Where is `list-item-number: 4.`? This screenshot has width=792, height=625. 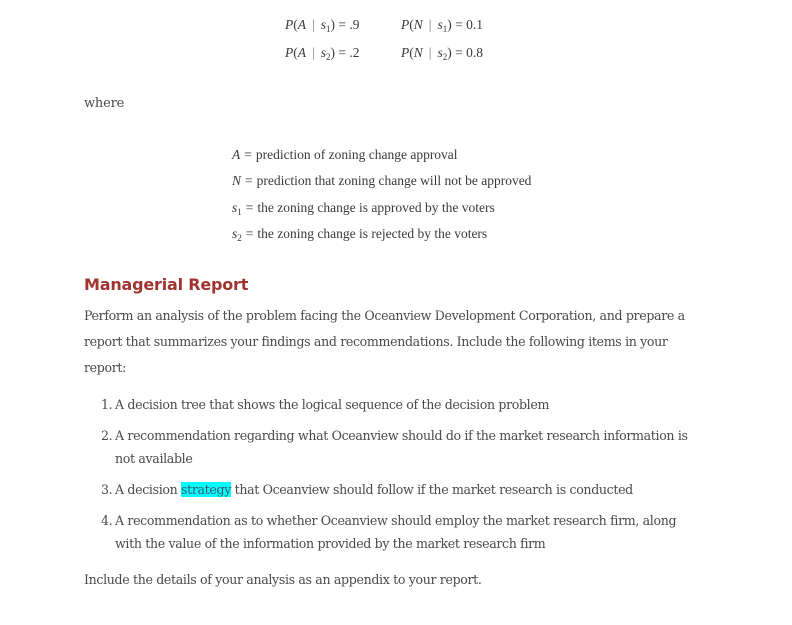 list-item-number: 4. is located at coordinates (107, 520).